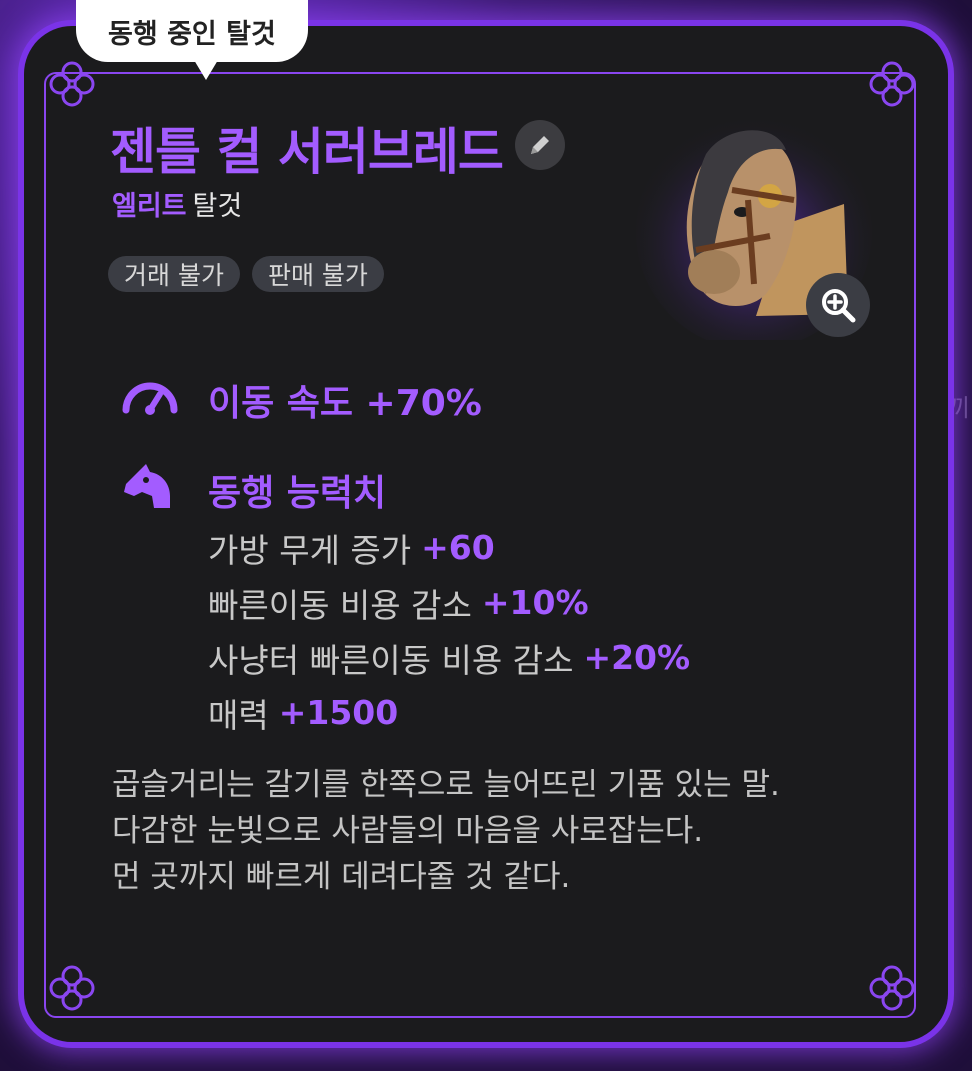 This screenshot has width=972, height=1071. Describe the element at coordinates (458, 547) in the screenshot. I see `bonus-value: +60` at that location.